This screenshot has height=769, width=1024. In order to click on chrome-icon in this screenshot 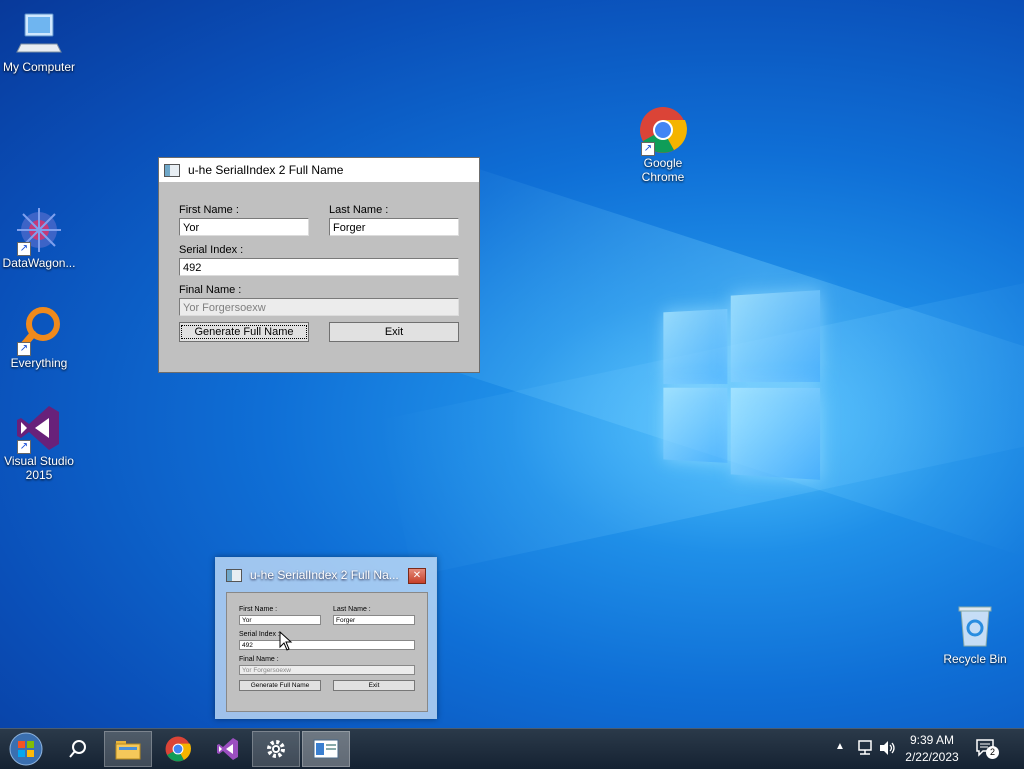, I will do `click(178, 749)`.